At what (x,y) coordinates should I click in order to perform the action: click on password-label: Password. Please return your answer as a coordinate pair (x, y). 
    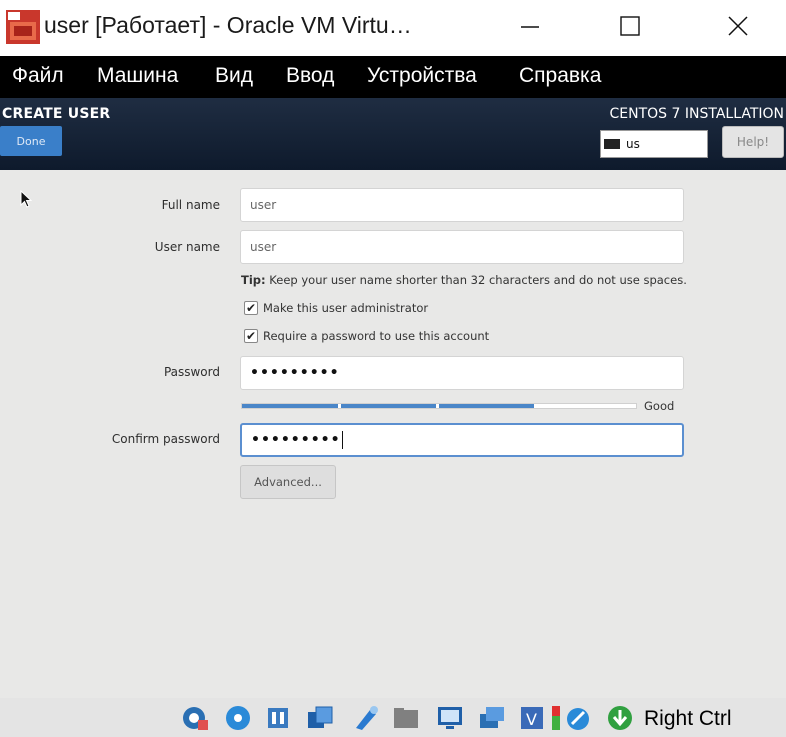
    Looking at the image, I should click on (191, 372).